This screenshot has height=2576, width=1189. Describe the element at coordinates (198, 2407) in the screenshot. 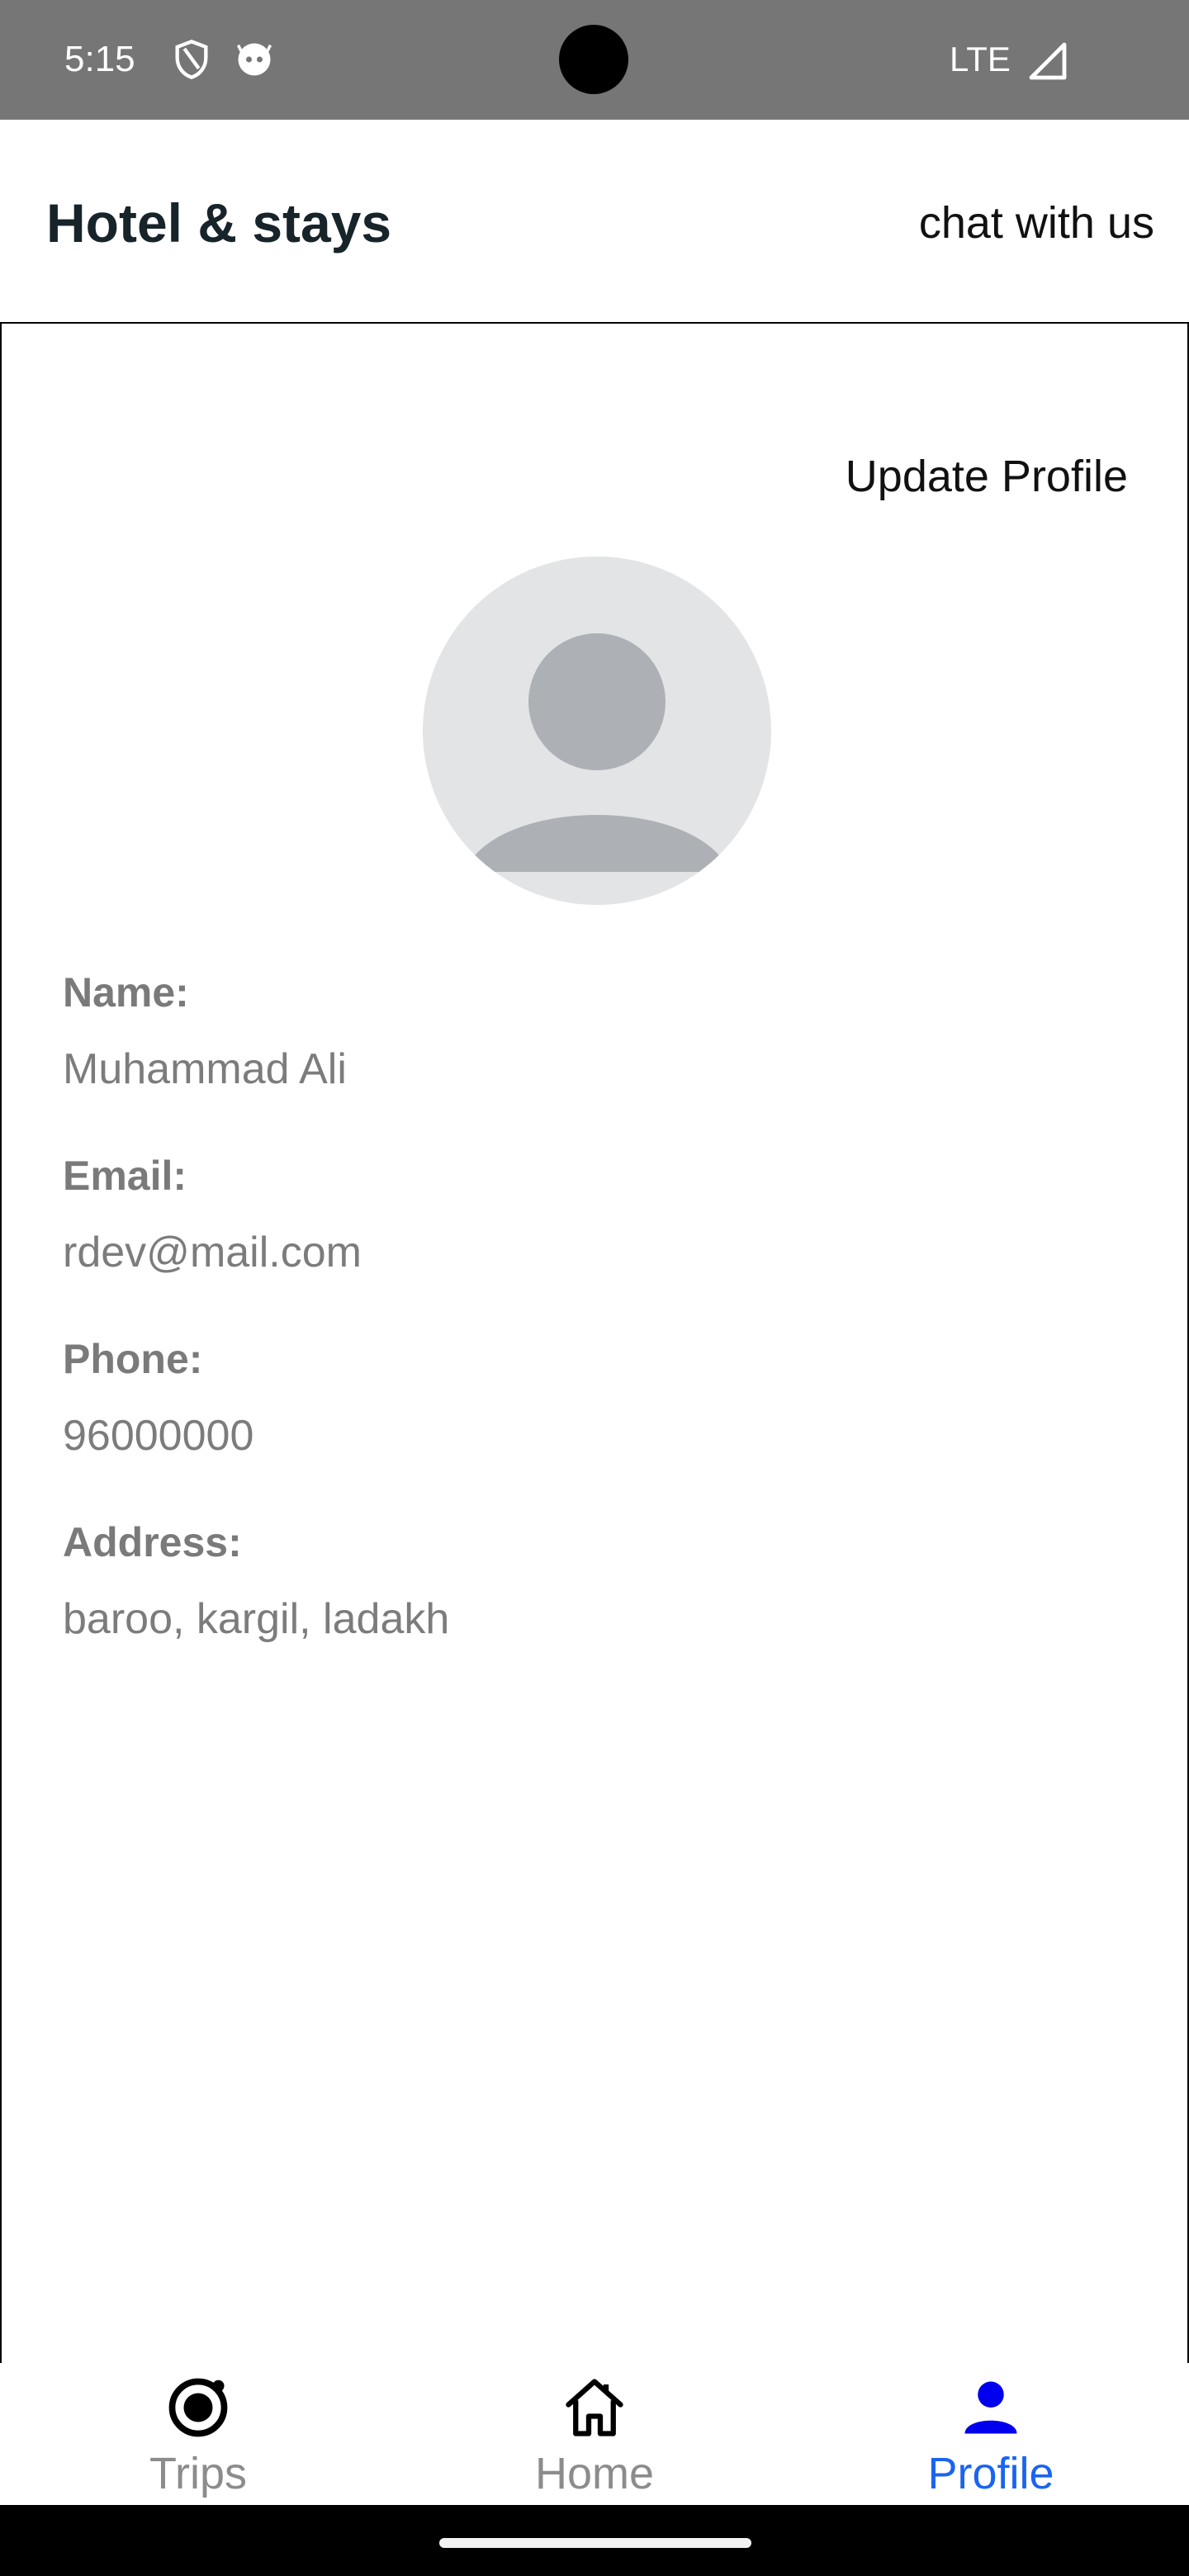

I see `target-icon` at that location.